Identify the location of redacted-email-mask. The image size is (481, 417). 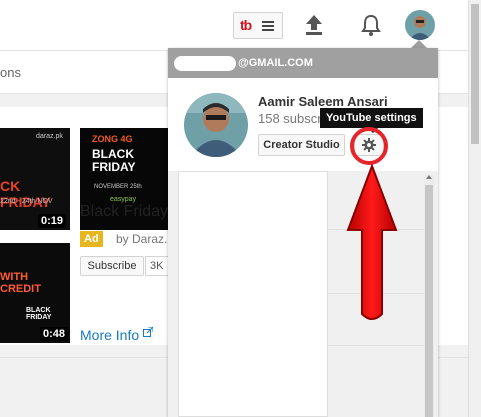
(205, 63).